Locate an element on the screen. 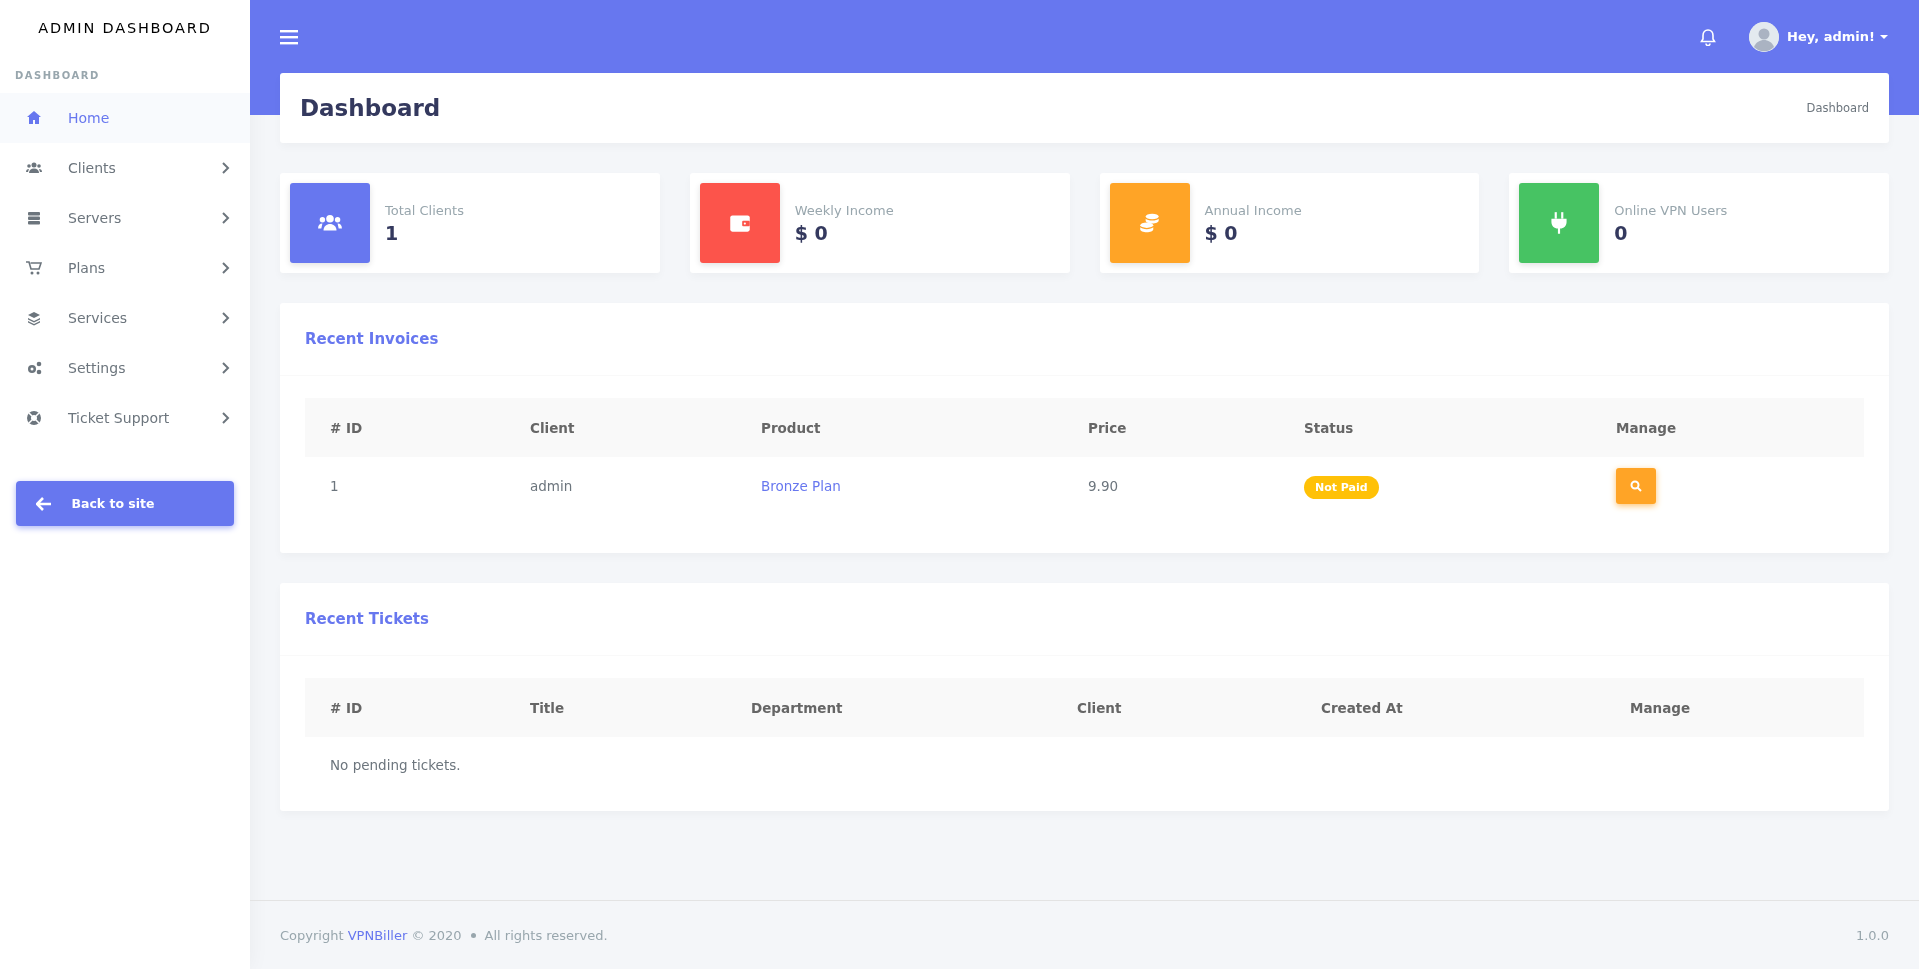 This screenshot has height=969, width=1919. table-cell: admin is located at coordinates (620, 486).